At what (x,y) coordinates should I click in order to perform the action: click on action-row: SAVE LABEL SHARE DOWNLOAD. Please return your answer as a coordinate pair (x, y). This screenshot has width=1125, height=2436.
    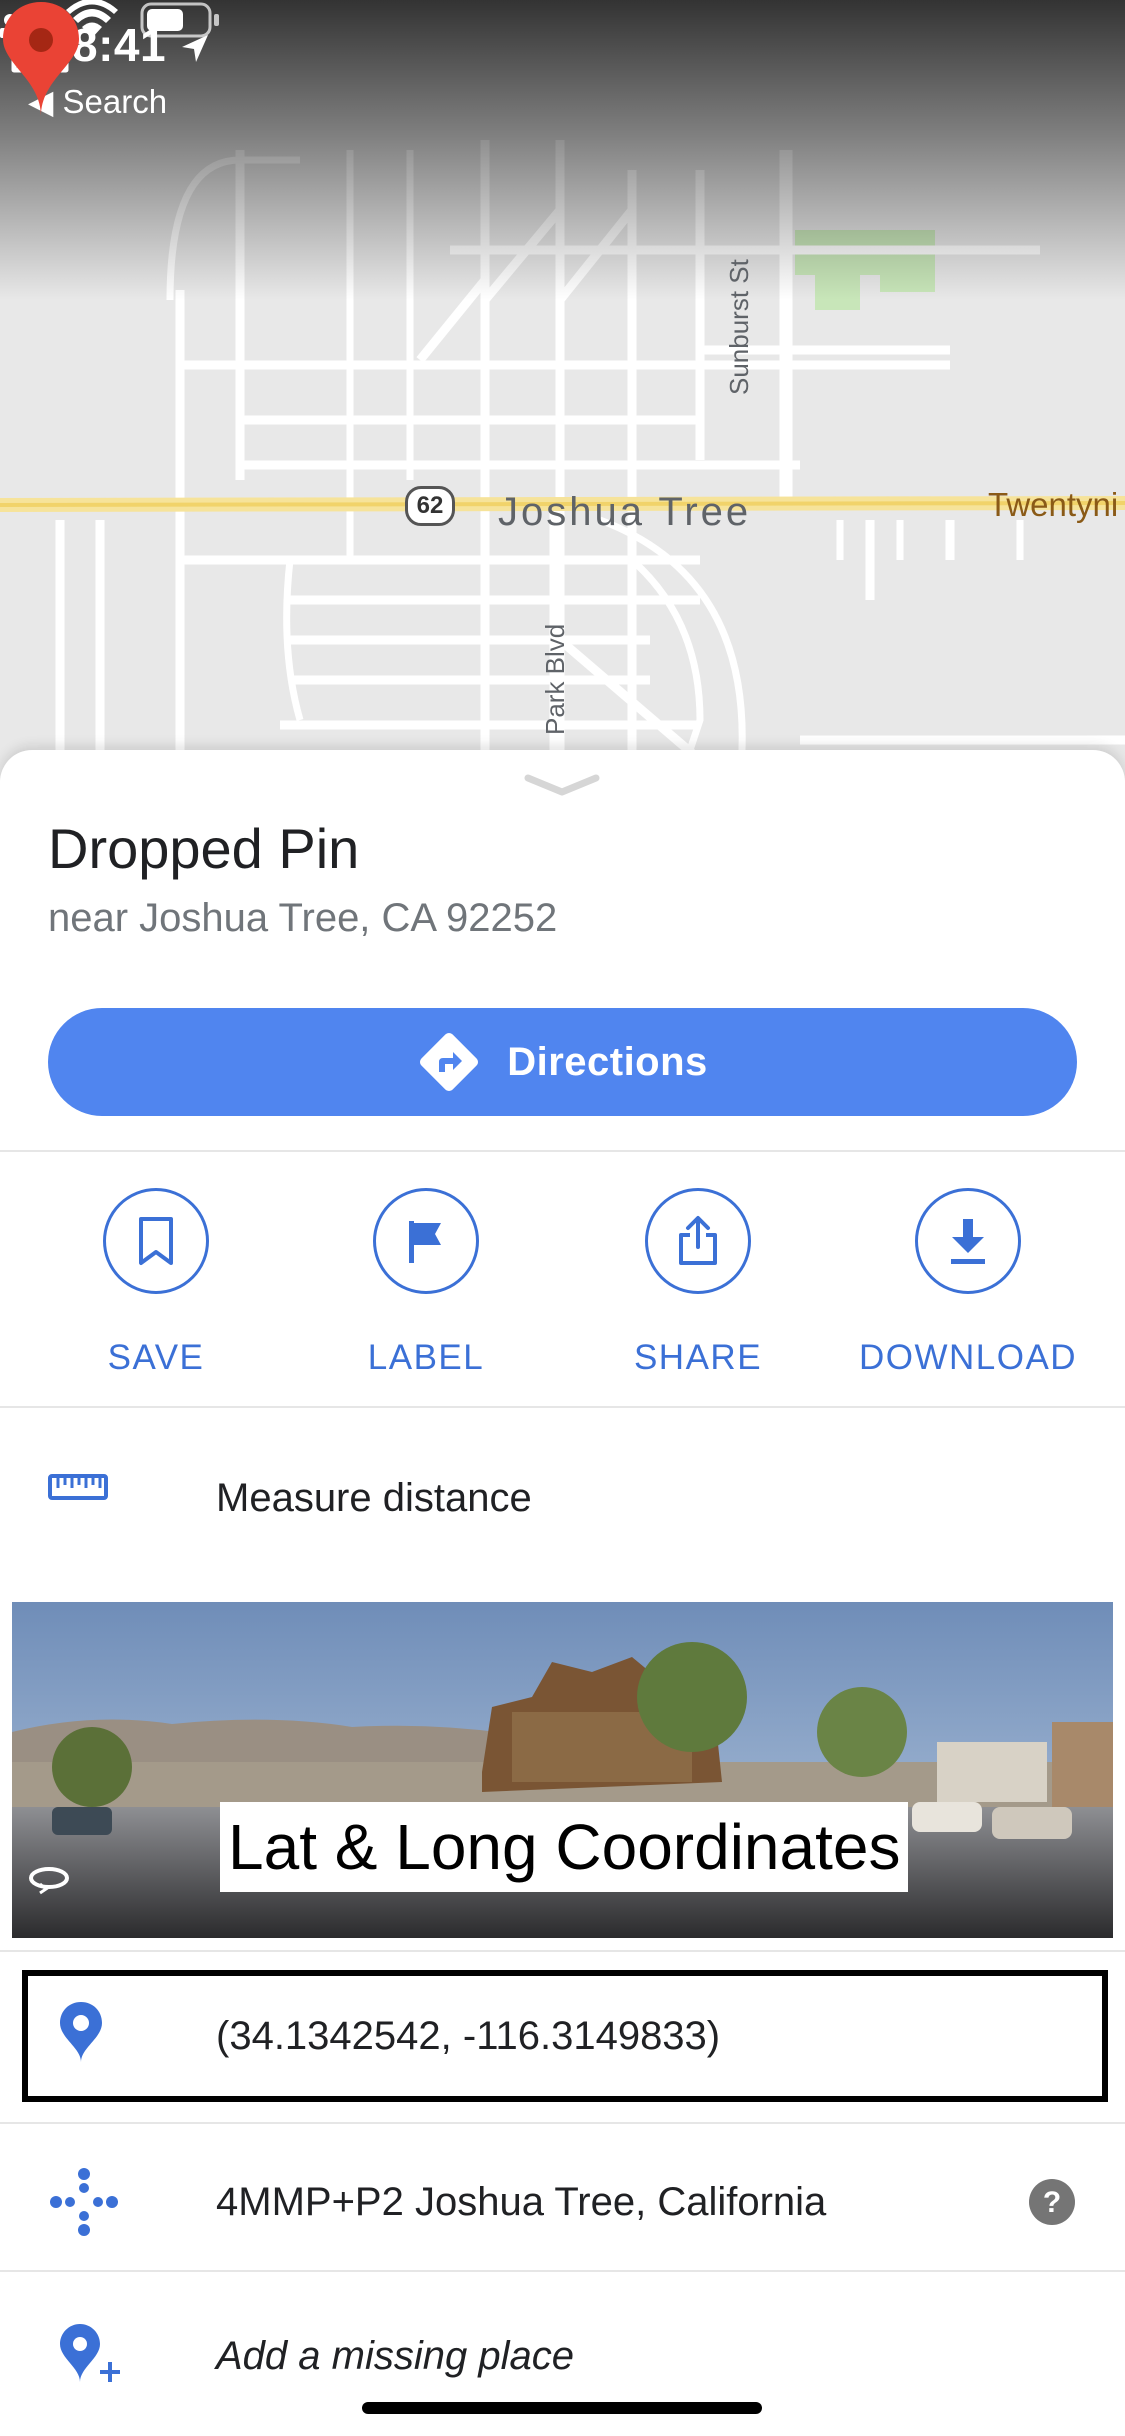
    Looking at the image, I should click on (562, 1298).